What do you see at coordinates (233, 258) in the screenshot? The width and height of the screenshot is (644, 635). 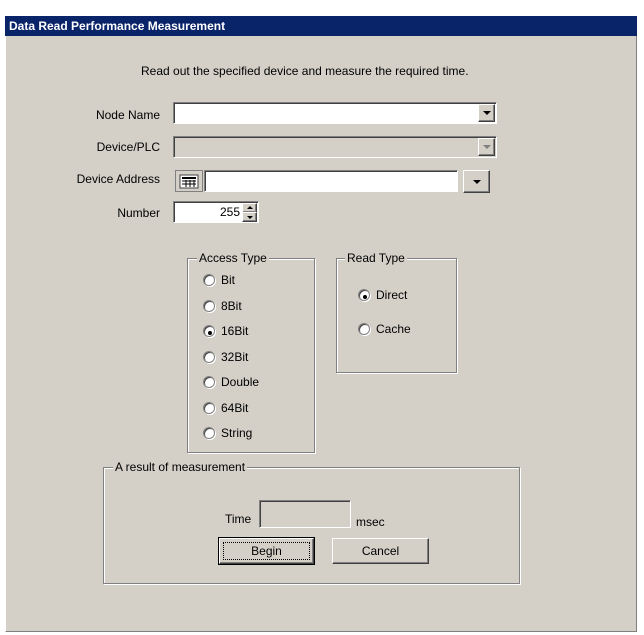 I see `access-type-legend: Access Type` at bounding box center [233, 258].